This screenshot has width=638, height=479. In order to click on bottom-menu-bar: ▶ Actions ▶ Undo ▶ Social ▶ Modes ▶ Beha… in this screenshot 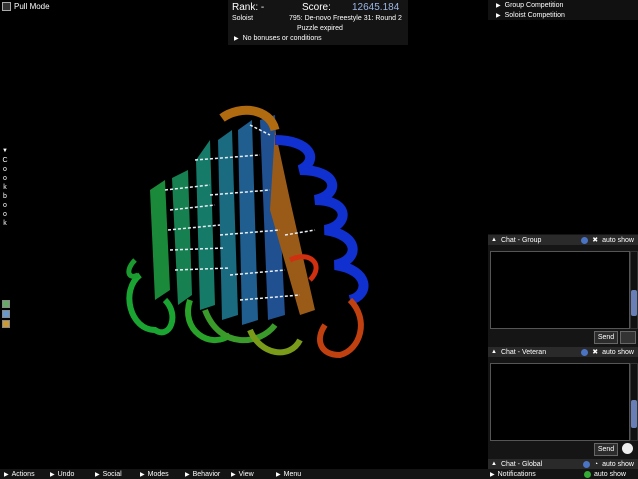, I will do `click(319, 474)`.